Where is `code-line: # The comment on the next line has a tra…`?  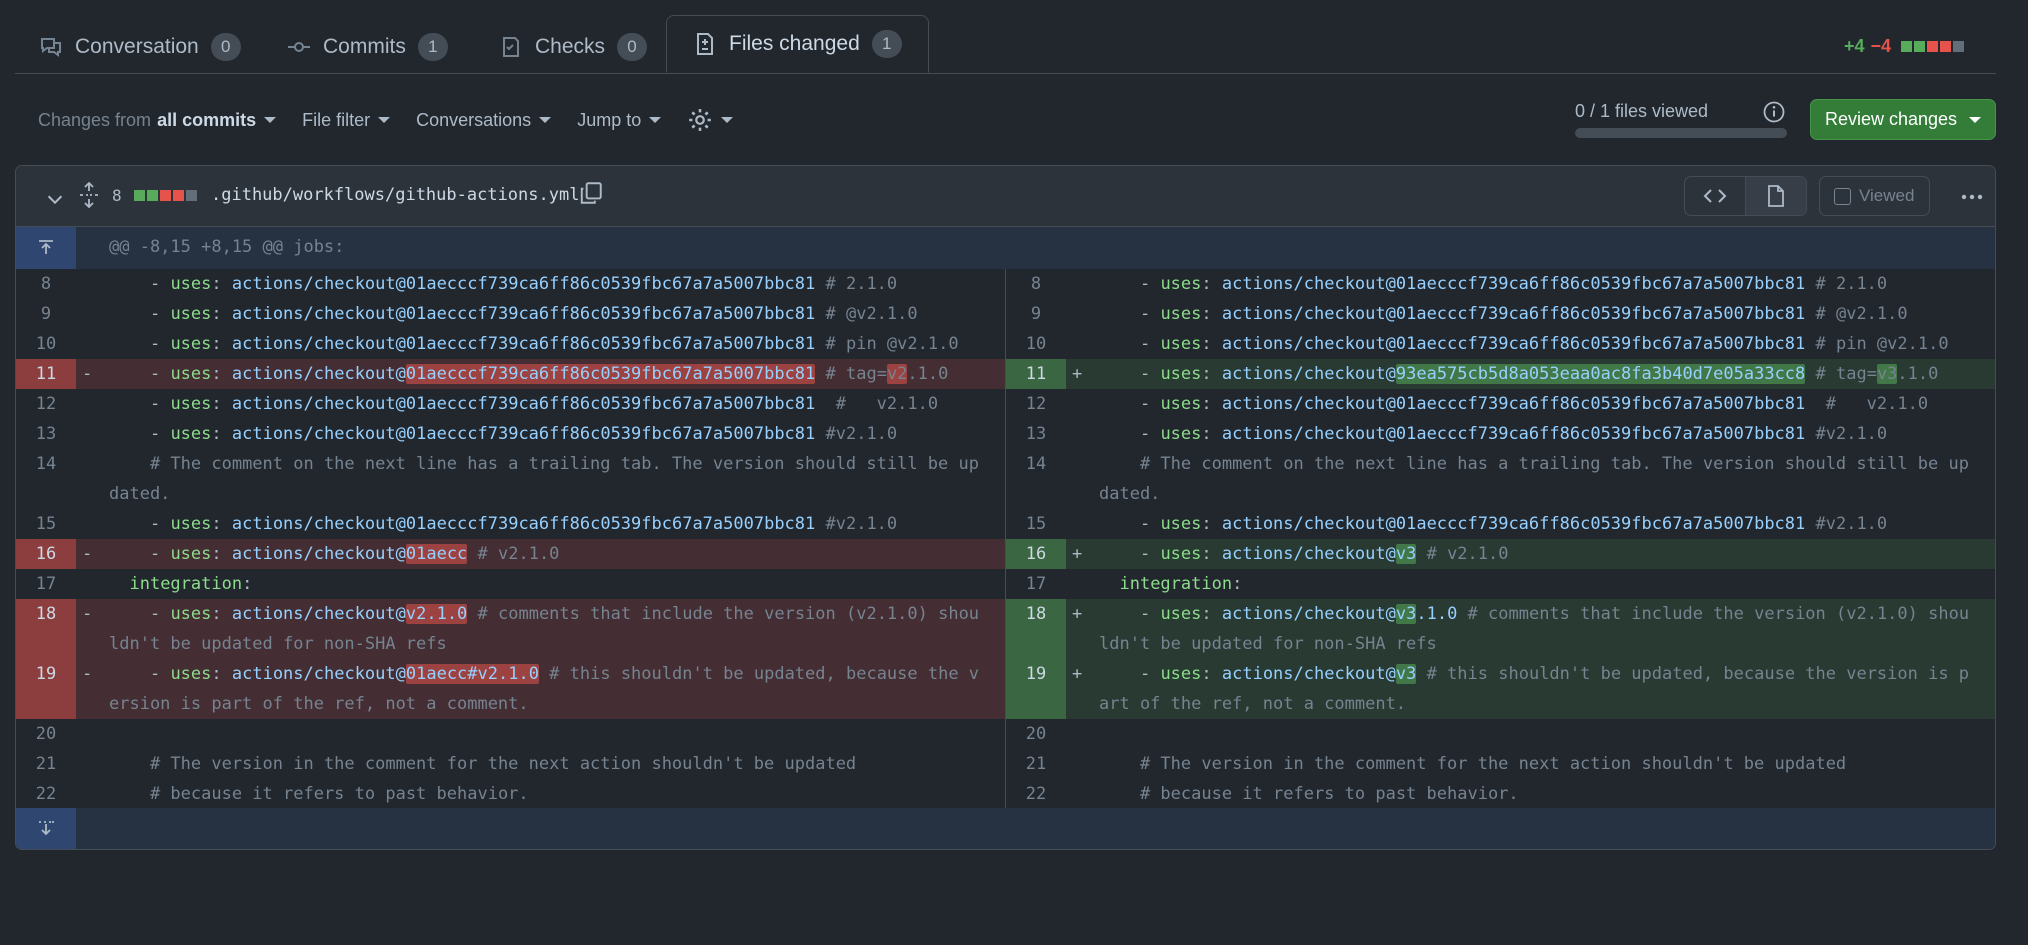 code-line: # The comment on the next line has a tra… is located at coordinates (546, 479).